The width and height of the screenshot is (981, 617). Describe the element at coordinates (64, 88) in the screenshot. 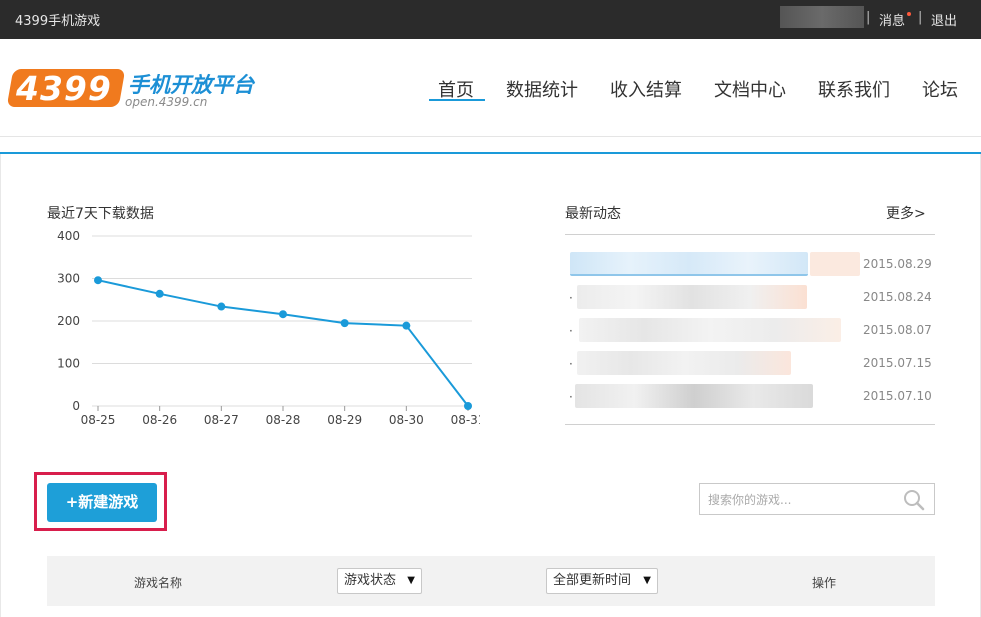

I see `logo-number: 4399` at that location.